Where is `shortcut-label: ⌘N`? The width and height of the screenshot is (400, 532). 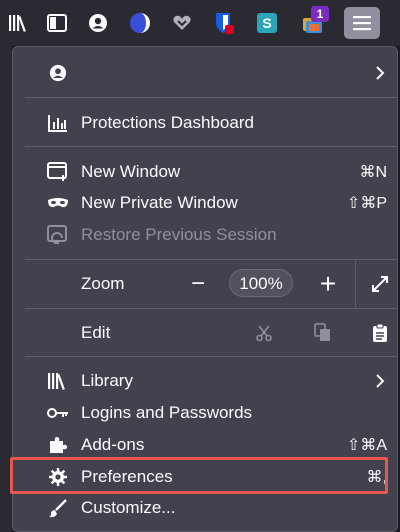
shortcut-label: ⌘N is located at coordinates (373, 172).